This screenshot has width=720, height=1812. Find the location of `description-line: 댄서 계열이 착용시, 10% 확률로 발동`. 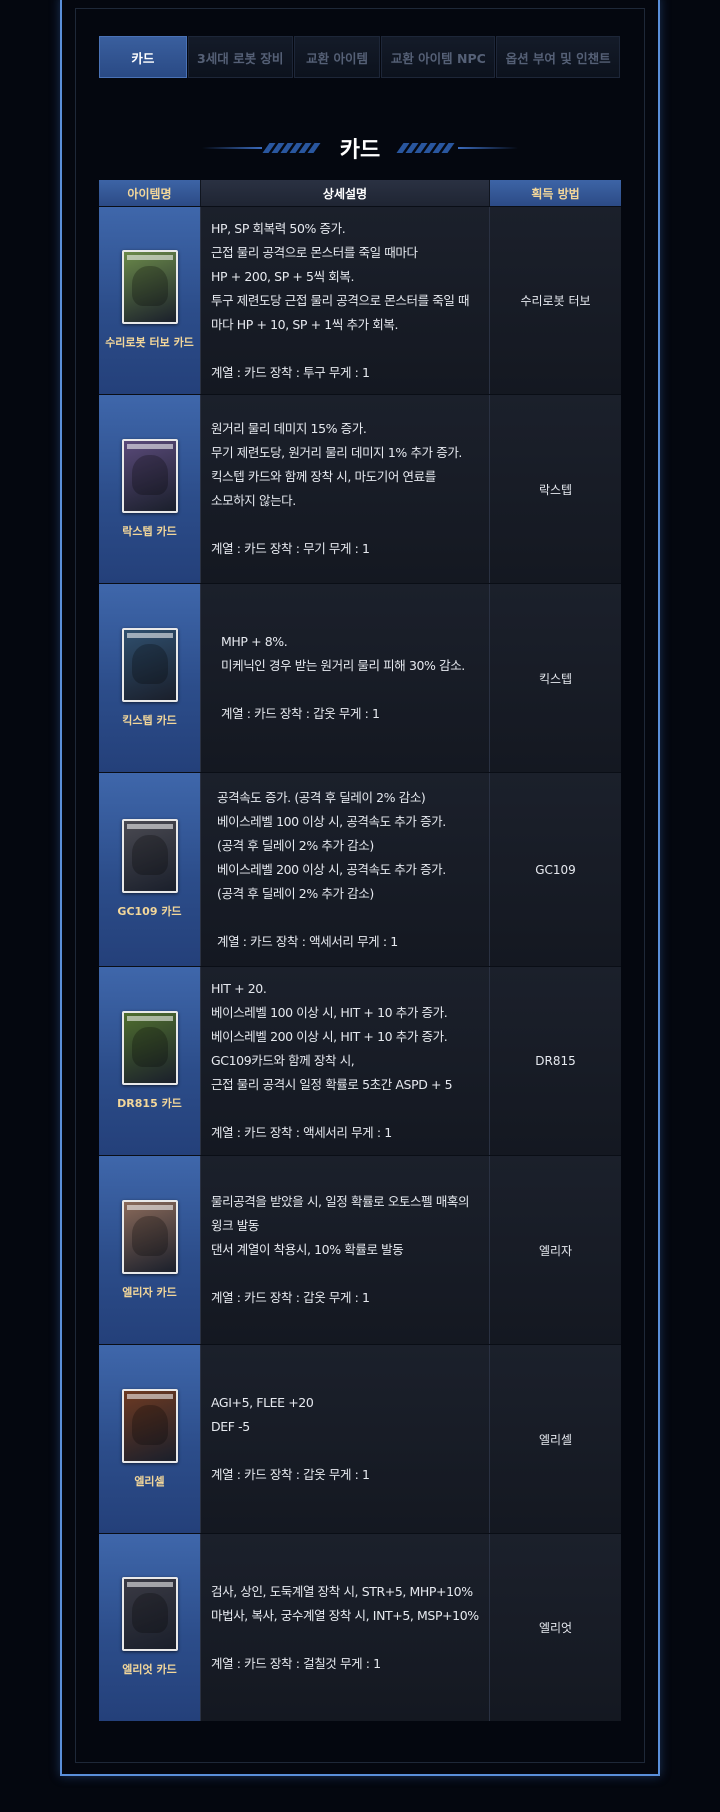

description-line: 댄서 계열이 착용시, 10% 확률로 발동 is located at coordinates (307, 1249).